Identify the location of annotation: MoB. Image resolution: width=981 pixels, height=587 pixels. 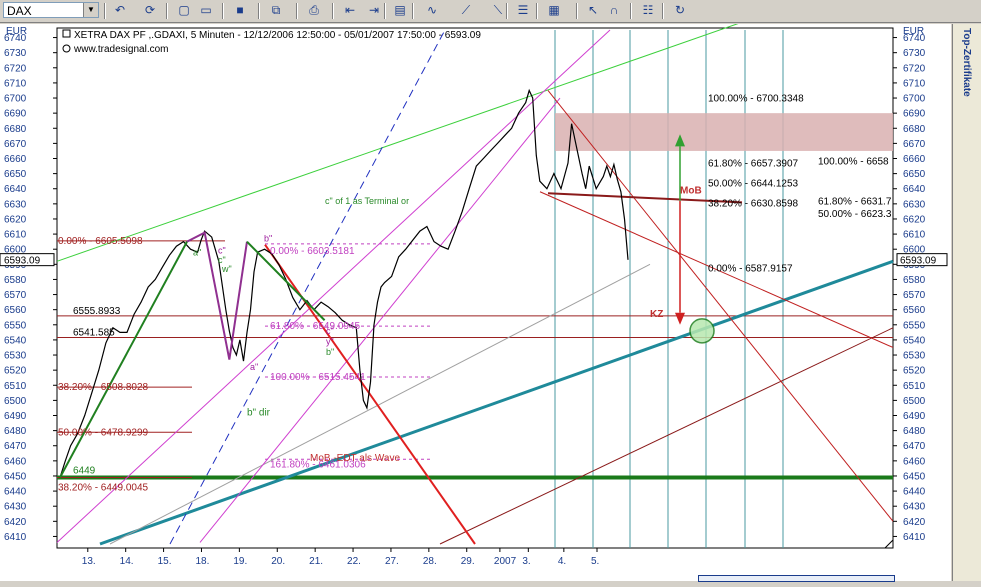
(691, 190).